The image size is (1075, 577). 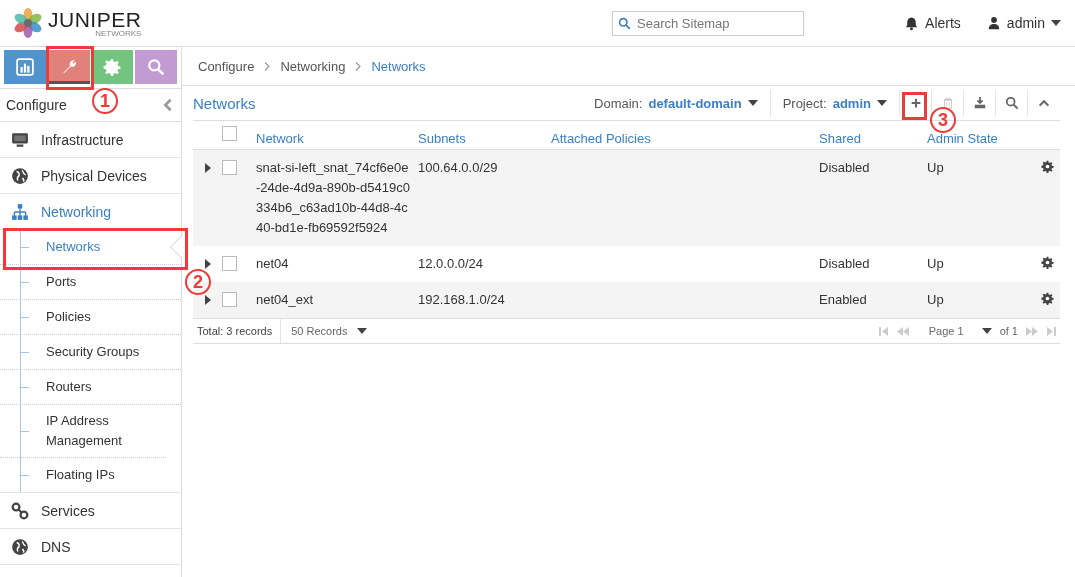 I want to click on sidebar-item: Networking, so click(x=90, y=212).